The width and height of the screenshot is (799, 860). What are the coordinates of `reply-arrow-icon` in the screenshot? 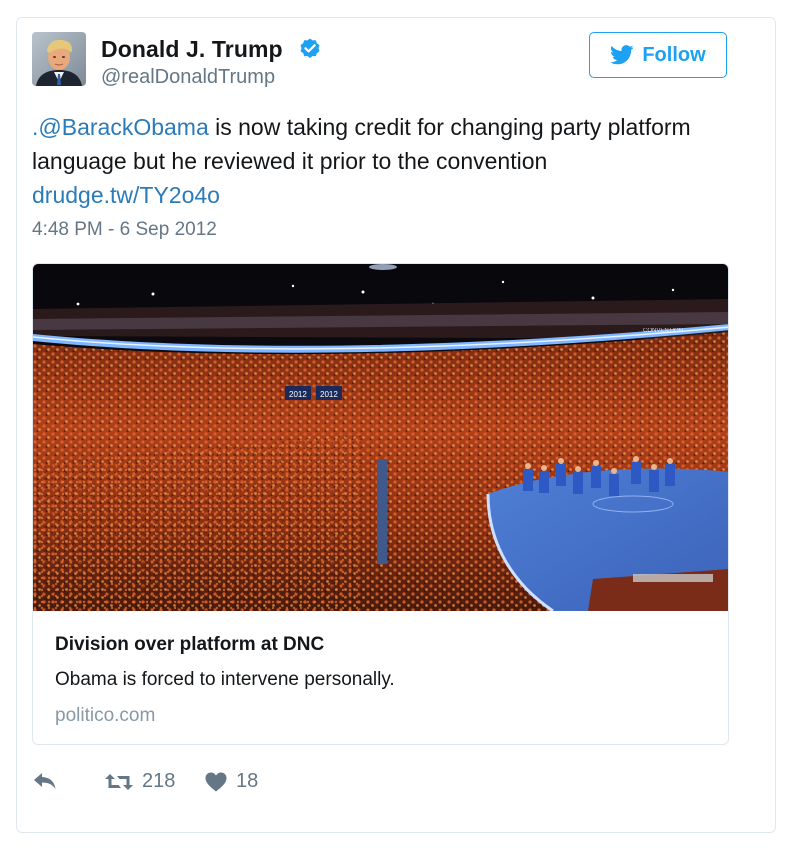 It's located at (45, 781).